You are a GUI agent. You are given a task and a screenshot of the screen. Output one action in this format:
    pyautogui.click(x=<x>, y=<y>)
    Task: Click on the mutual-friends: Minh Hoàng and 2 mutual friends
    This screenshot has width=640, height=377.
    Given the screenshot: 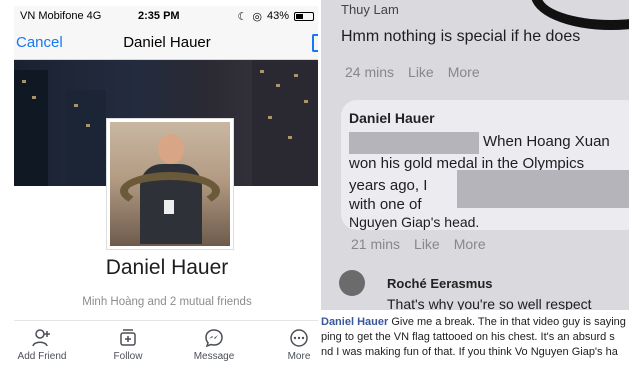 What is the action you would take?
    pyautogui.click(x=167, y=302)
    